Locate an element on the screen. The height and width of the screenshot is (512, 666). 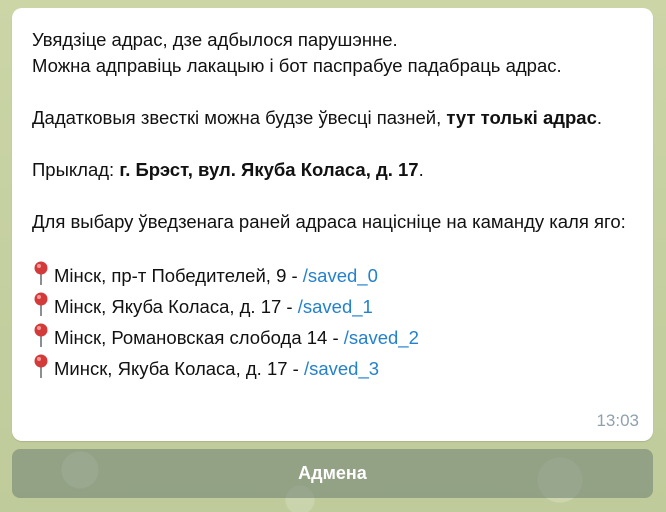
saved-command-link: /saved_1 is located at coordinates (335, 306).